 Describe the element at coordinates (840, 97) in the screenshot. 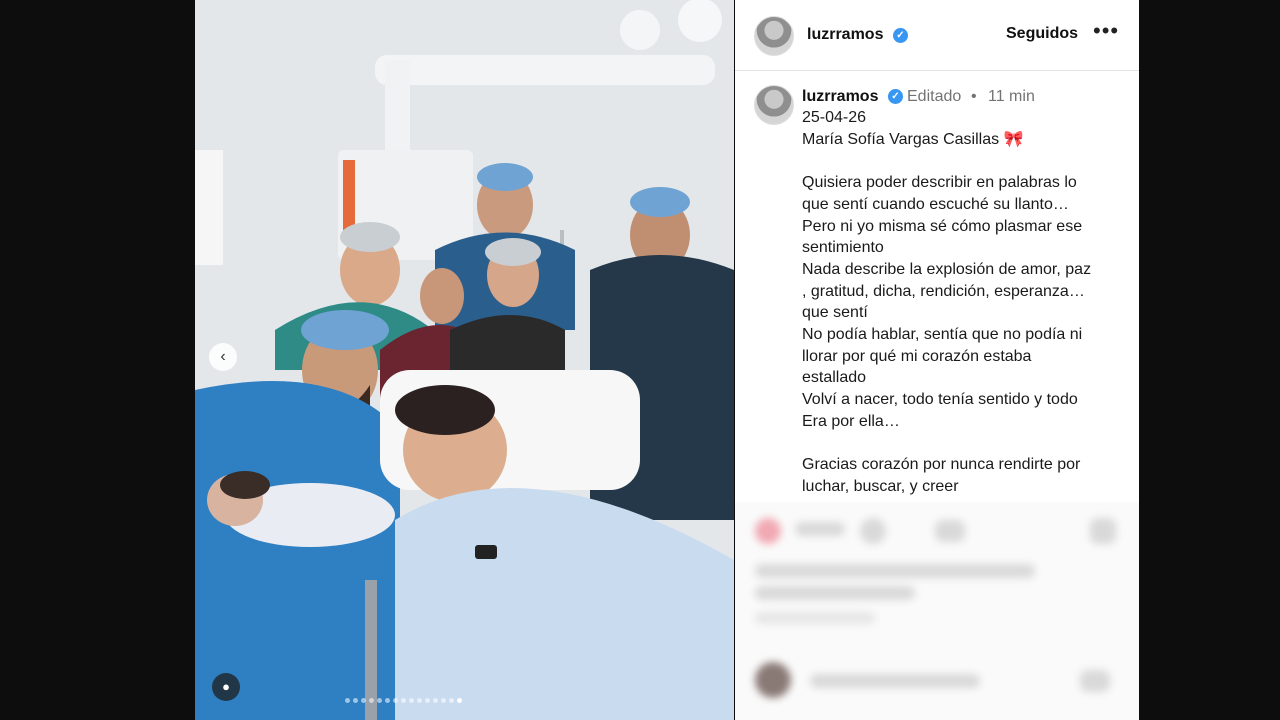

I see `caption-username: luzrramos` at that location.